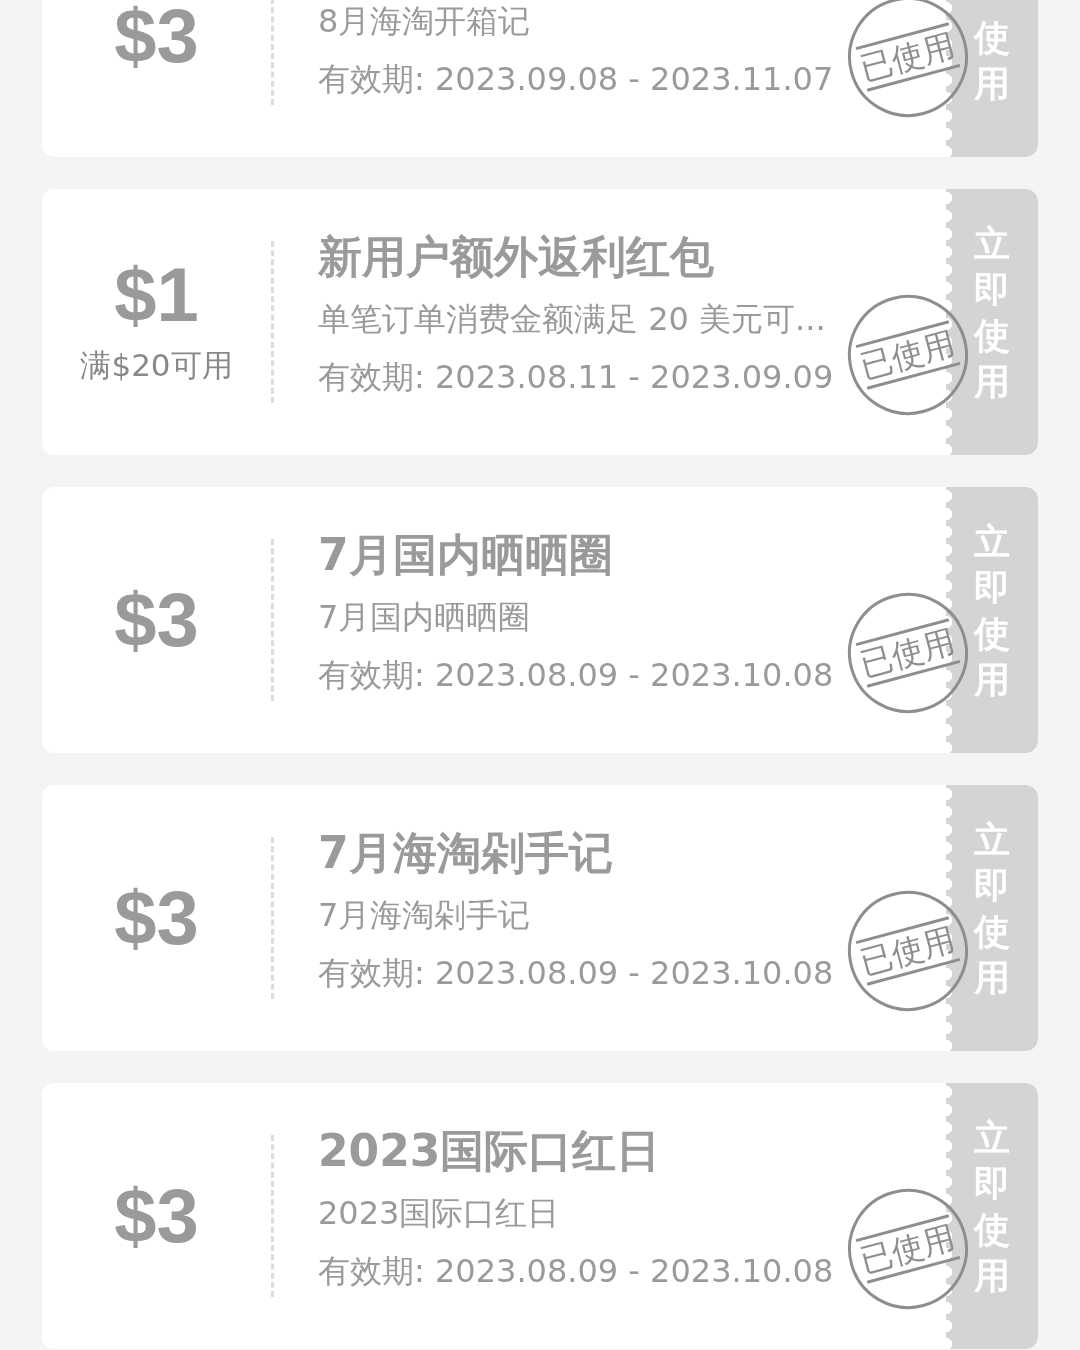 The image size is (1080, 1350). Describe the element at coordinates (156, 365) in the screenshot. I see `coupon-condition: 满$20可用` at that location.